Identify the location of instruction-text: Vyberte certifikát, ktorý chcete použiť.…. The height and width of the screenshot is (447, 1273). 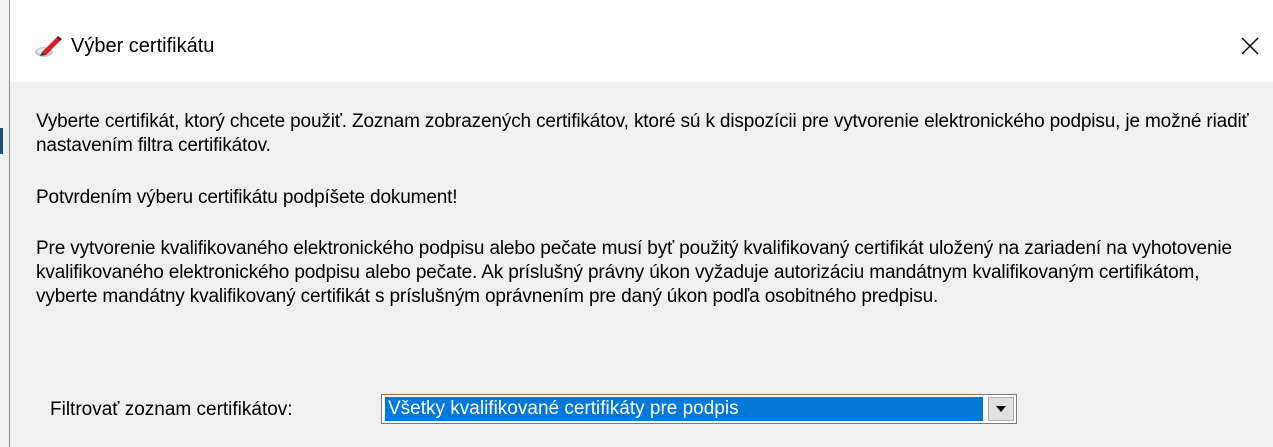
(642, 133).